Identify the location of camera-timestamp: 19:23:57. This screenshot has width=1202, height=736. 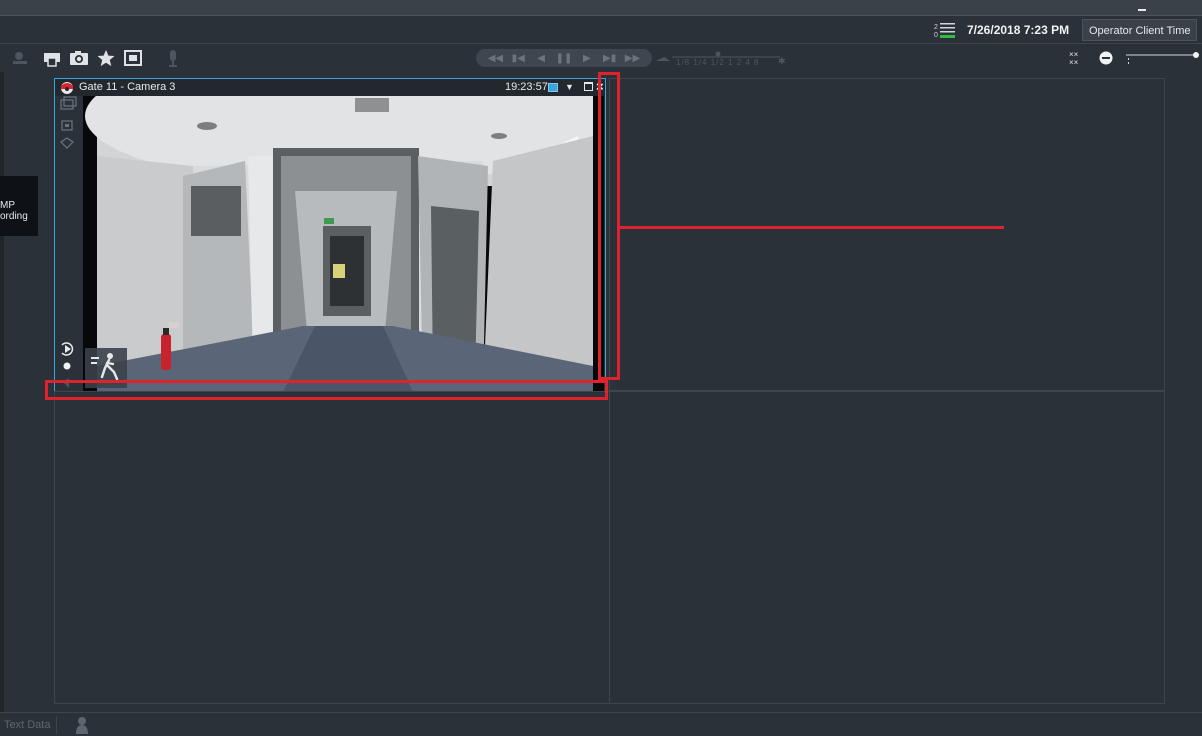
(526, 87).